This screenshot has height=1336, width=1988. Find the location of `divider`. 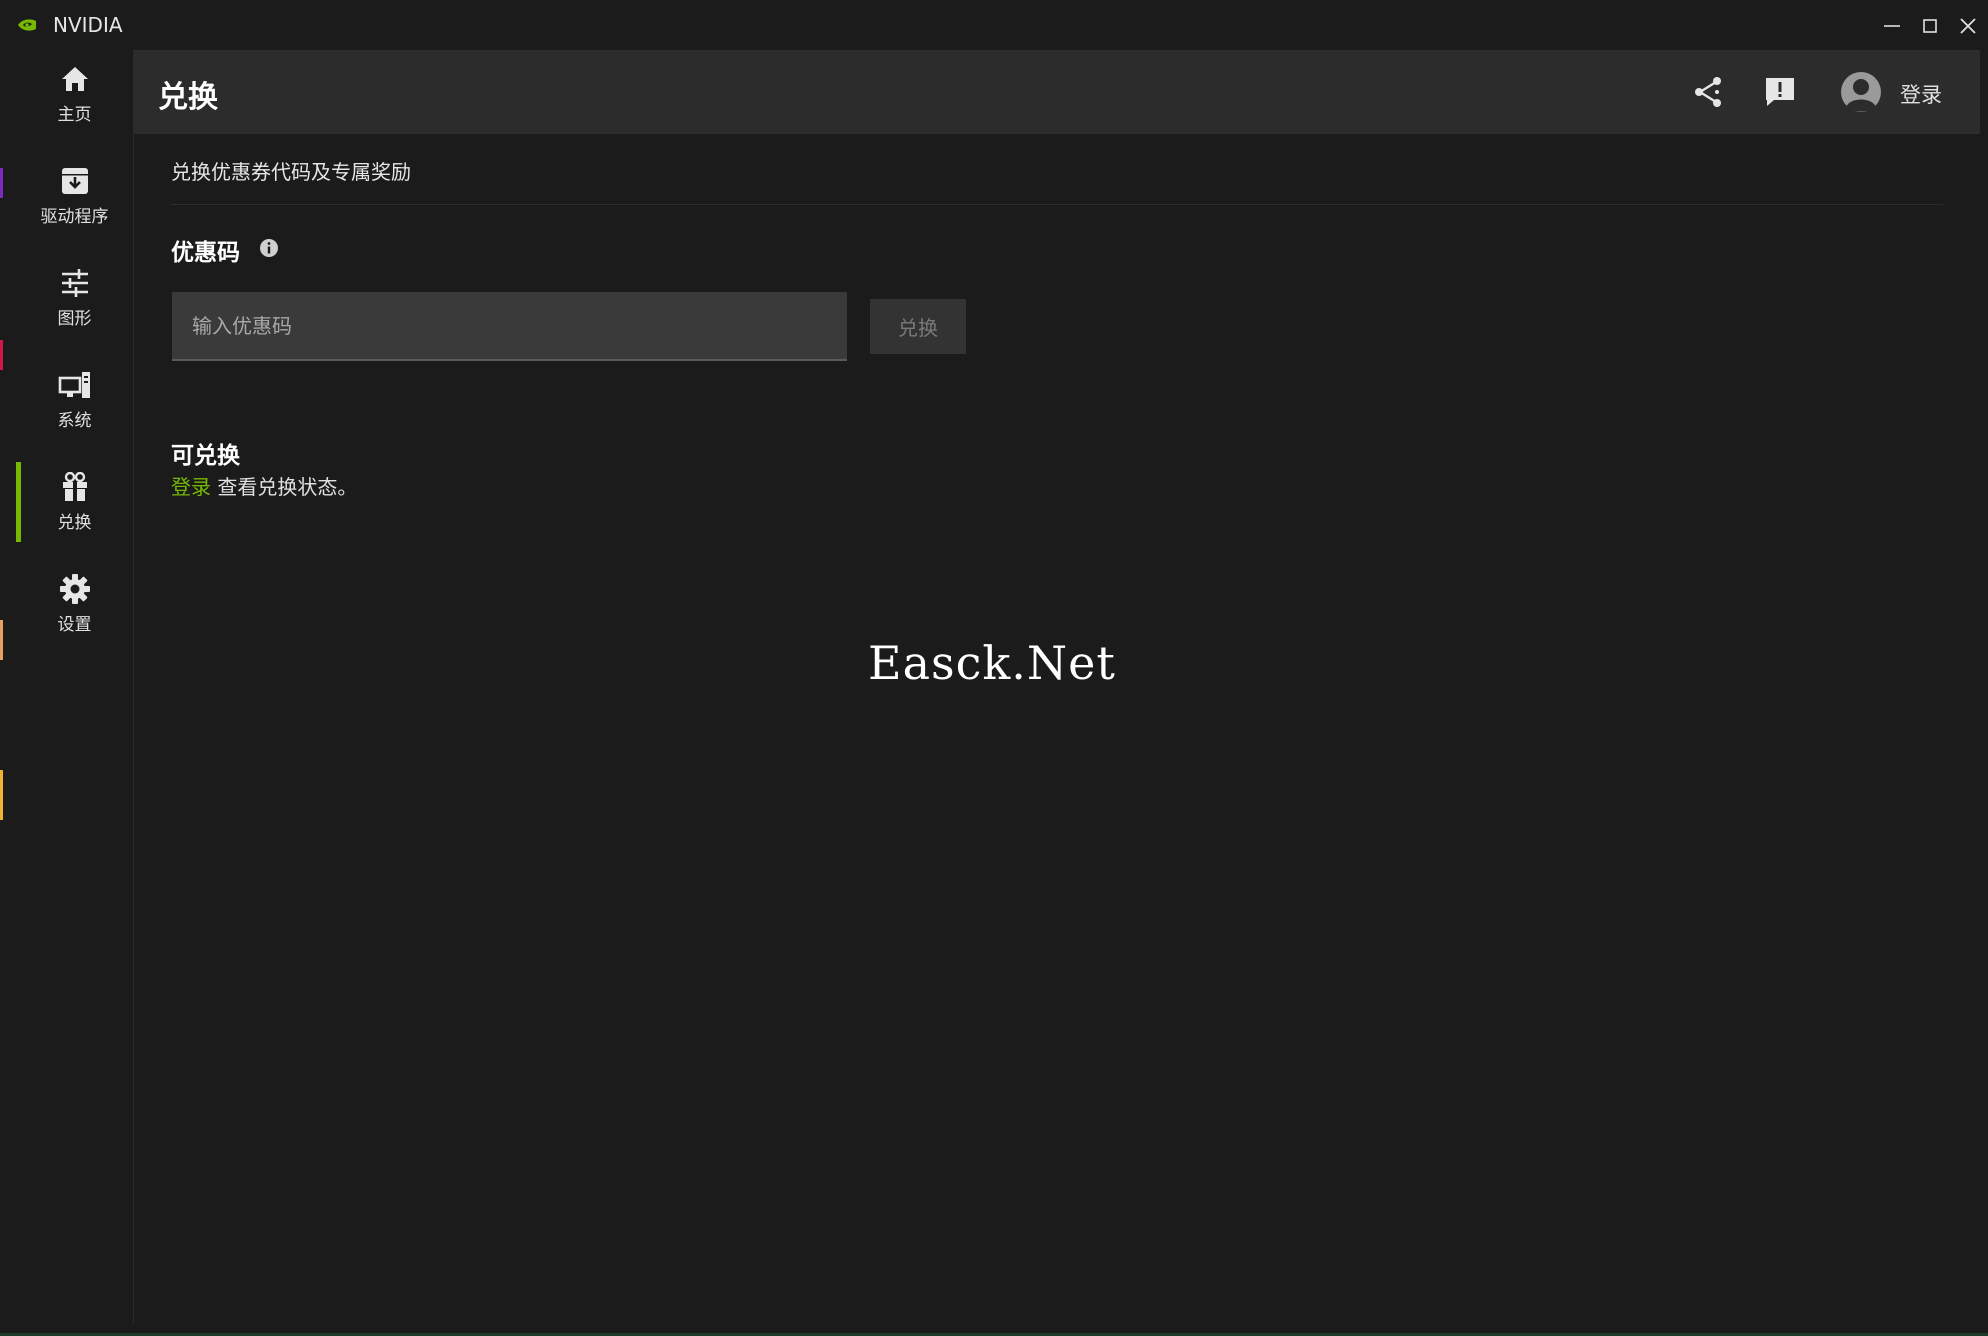

divider is located at coordinates (1057, 204).